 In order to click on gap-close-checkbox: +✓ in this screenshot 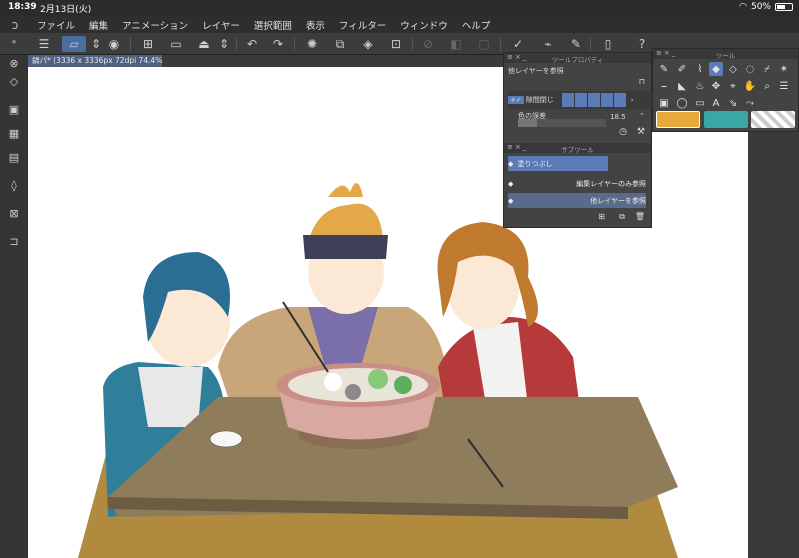, I will do `click(516, 100)`.